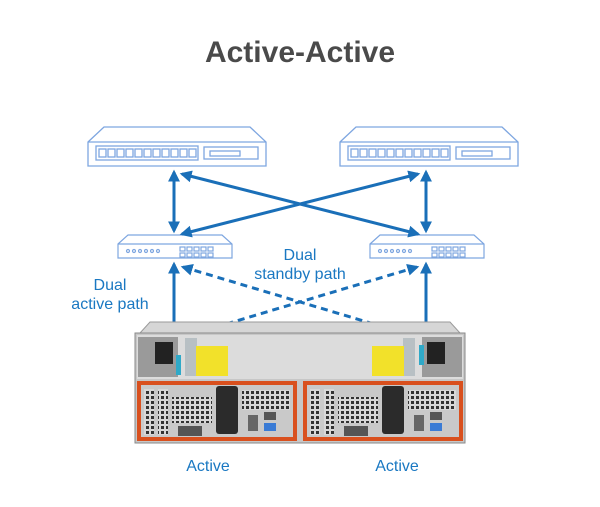 Image resolution: width=600 pixels, height=507 pixels. I want to click on nas-enclosure, so click(300, 382).